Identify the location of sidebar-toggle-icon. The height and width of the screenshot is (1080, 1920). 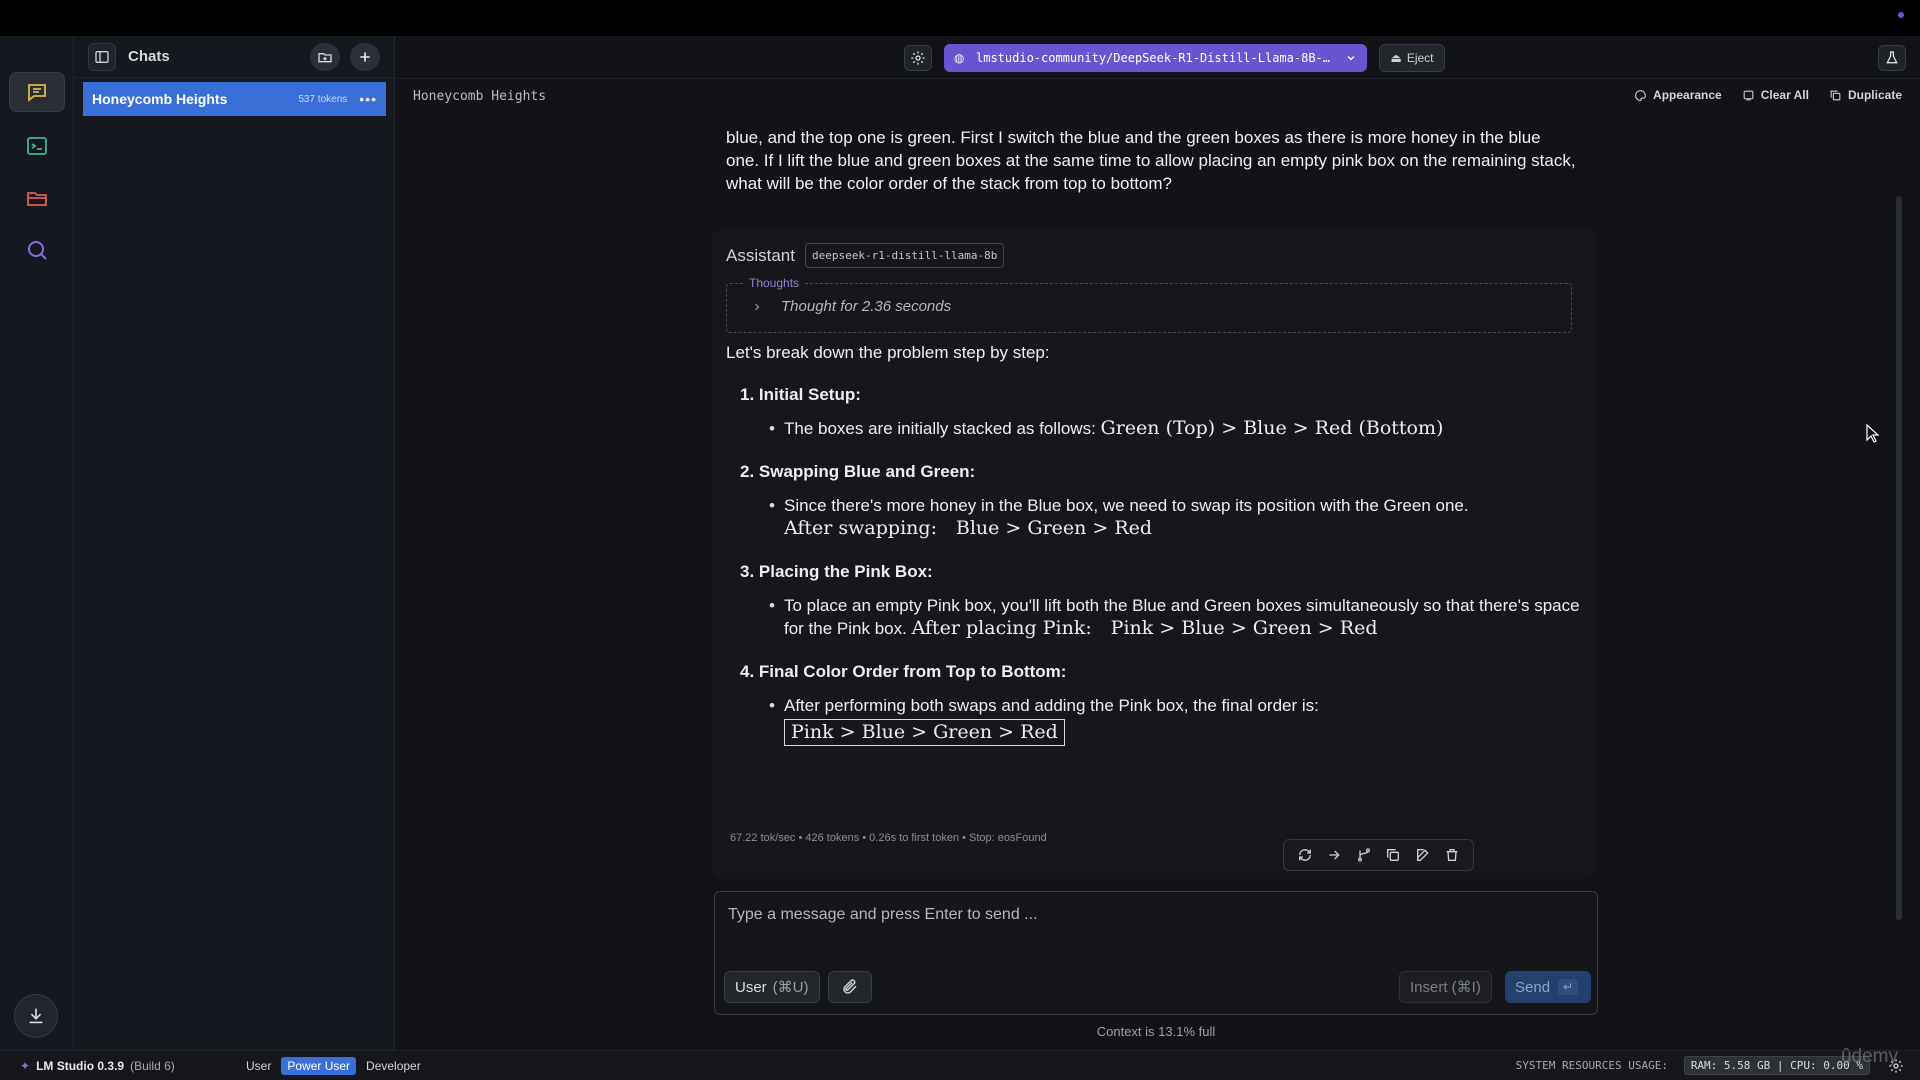
(102, 56).